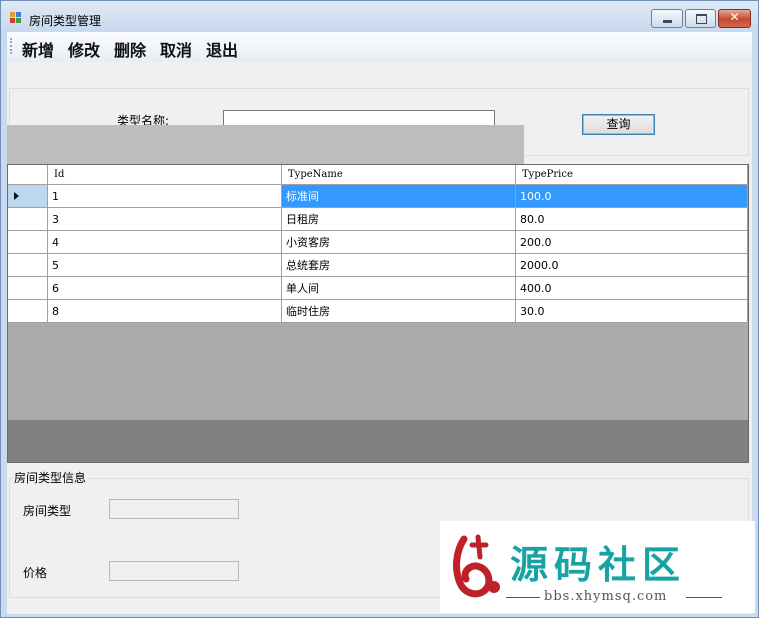  Describe the element at coordinates (704, 597) in the screenshot. I see `watermark-rule-right` at that location.